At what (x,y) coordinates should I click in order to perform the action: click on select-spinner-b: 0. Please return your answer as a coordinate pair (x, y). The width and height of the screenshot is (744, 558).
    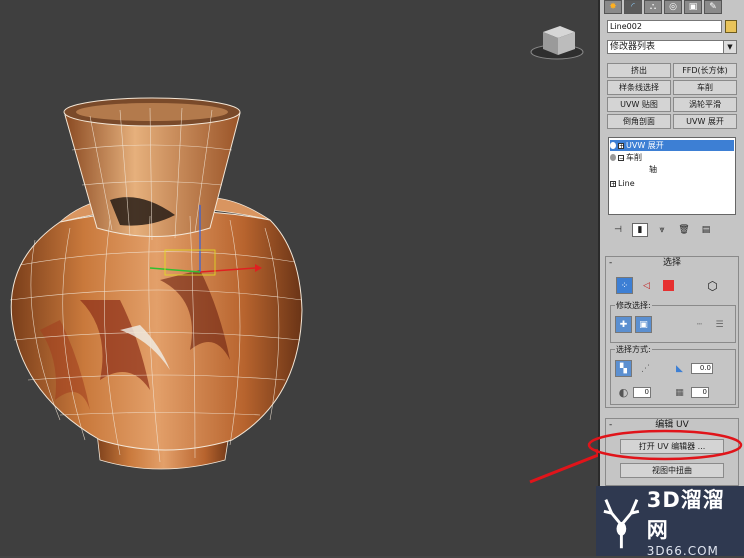
    Looking at the image, I should click on (700, 392).